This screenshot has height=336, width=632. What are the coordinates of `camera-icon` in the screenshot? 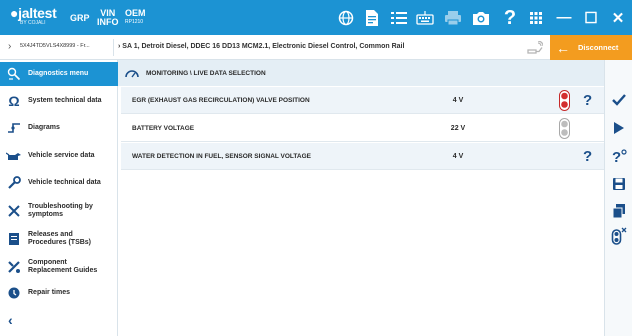 It's located at (481, 18).